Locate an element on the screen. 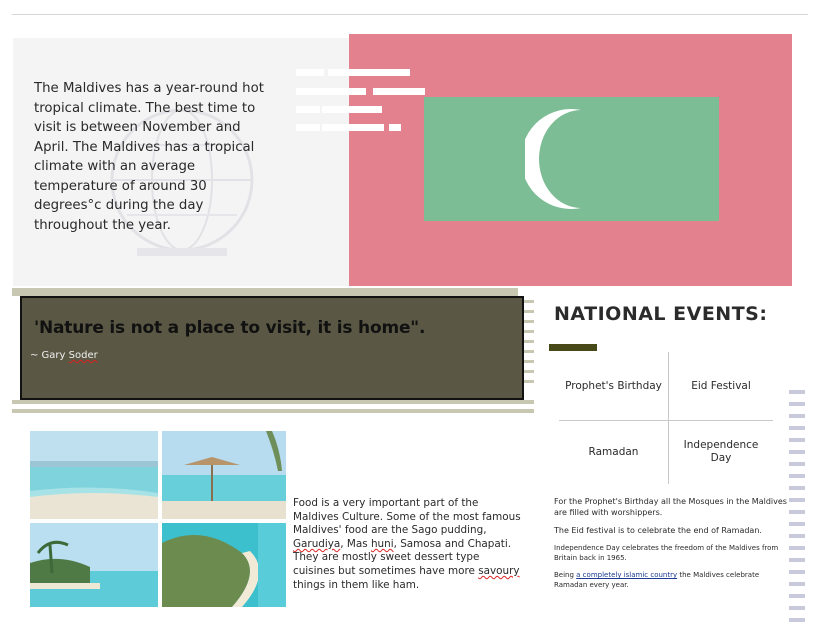 This screenshot has height=625, width=815. crescent-moon-icon is located at coordinates (553, 159).